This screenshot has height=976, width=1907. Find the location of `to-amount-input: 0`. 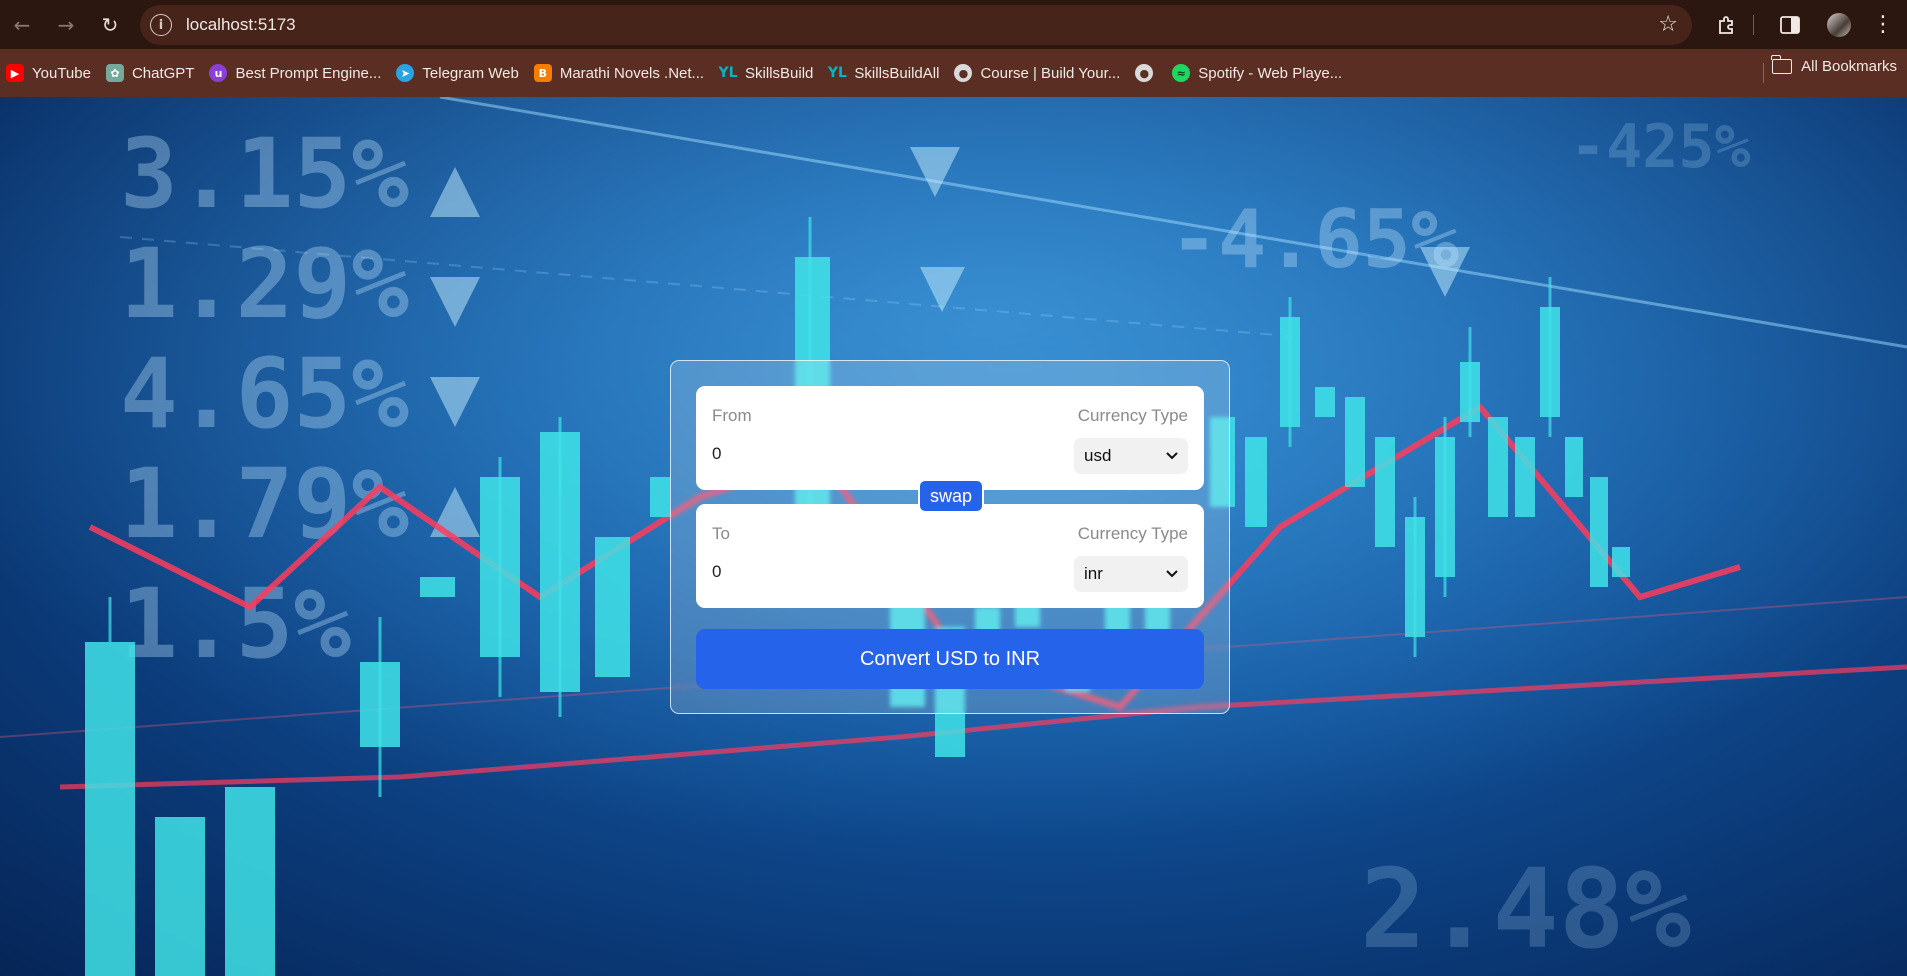

to-amount-input: 0 is located at coordinates (862, 572).